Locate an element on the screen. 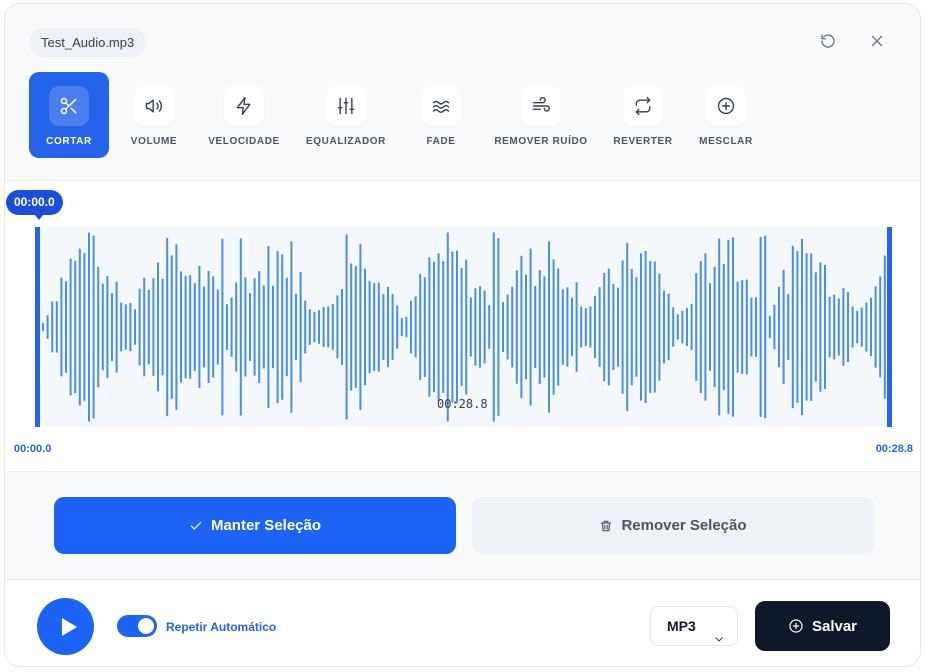 The height and width of the screenshot is (672, 927). tool-equalizador: EQUALIZADOR is located at coordinates (346, 109).